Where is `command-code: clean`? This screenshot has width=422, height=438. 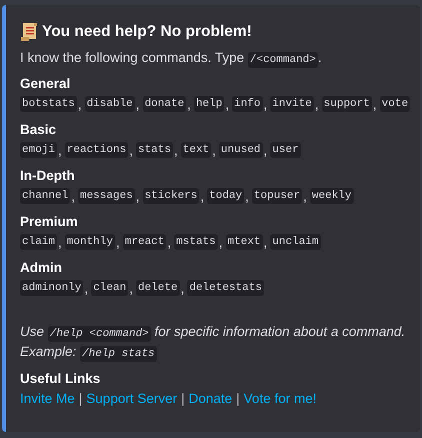 command-code: clean is located at coordinates (109, 288).